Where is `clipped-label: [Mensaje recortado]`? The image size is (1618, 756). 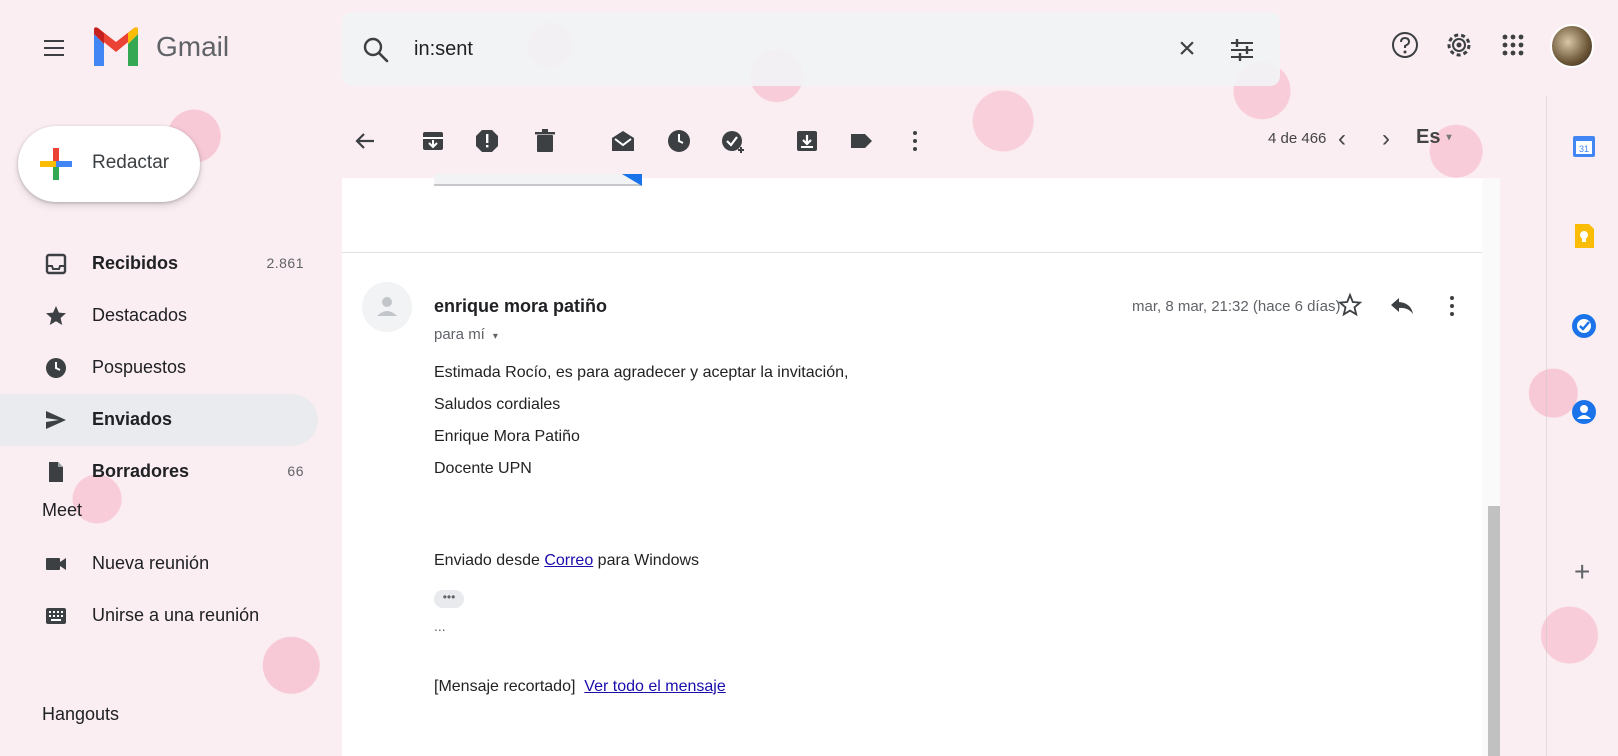 clipped-label: [Mensaje recortado] is located at coordinates (505, 686).